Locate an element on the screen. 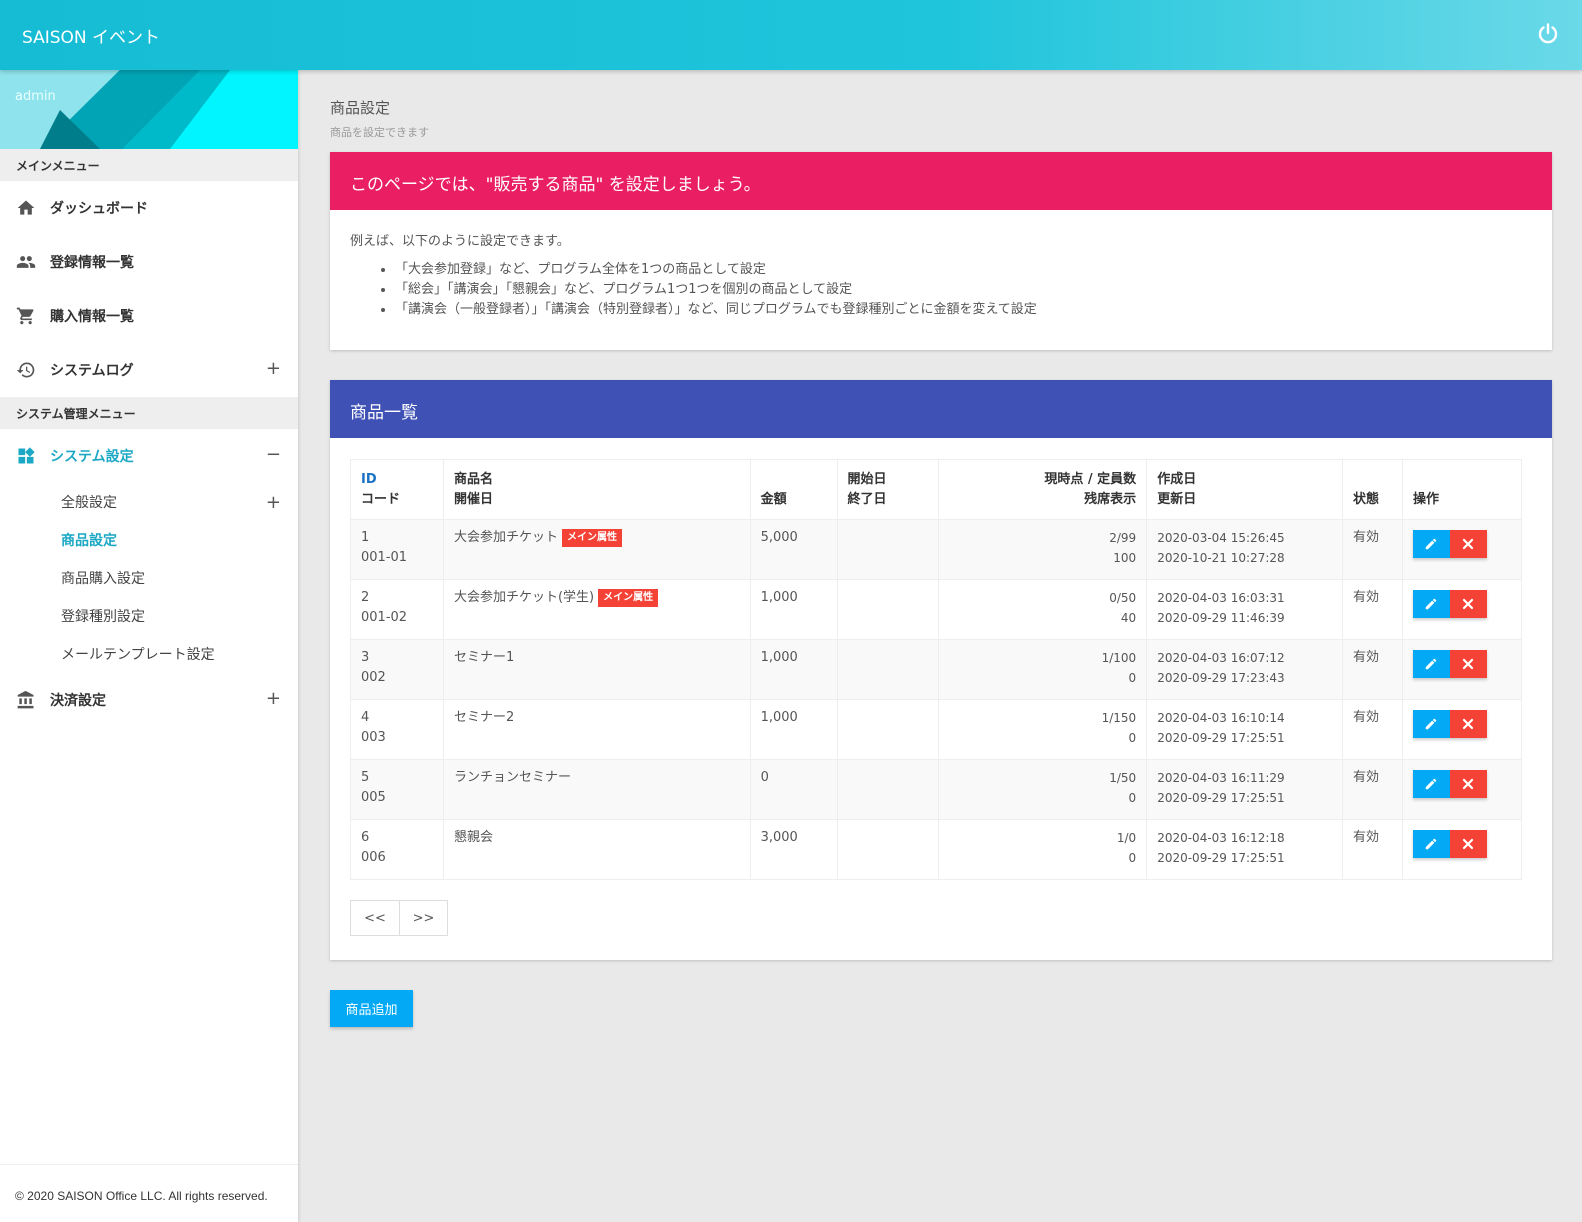 The width and height of the screenshot is (1582, 1222). product-code: 003 is located at coordinates (373, 737).